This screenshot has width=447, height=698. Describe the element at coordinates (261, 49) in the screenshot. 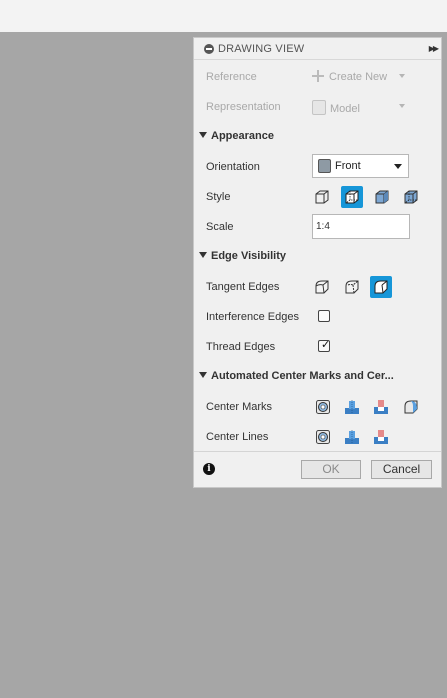

I see `panel-title: DRAWING VIEW` at that location.